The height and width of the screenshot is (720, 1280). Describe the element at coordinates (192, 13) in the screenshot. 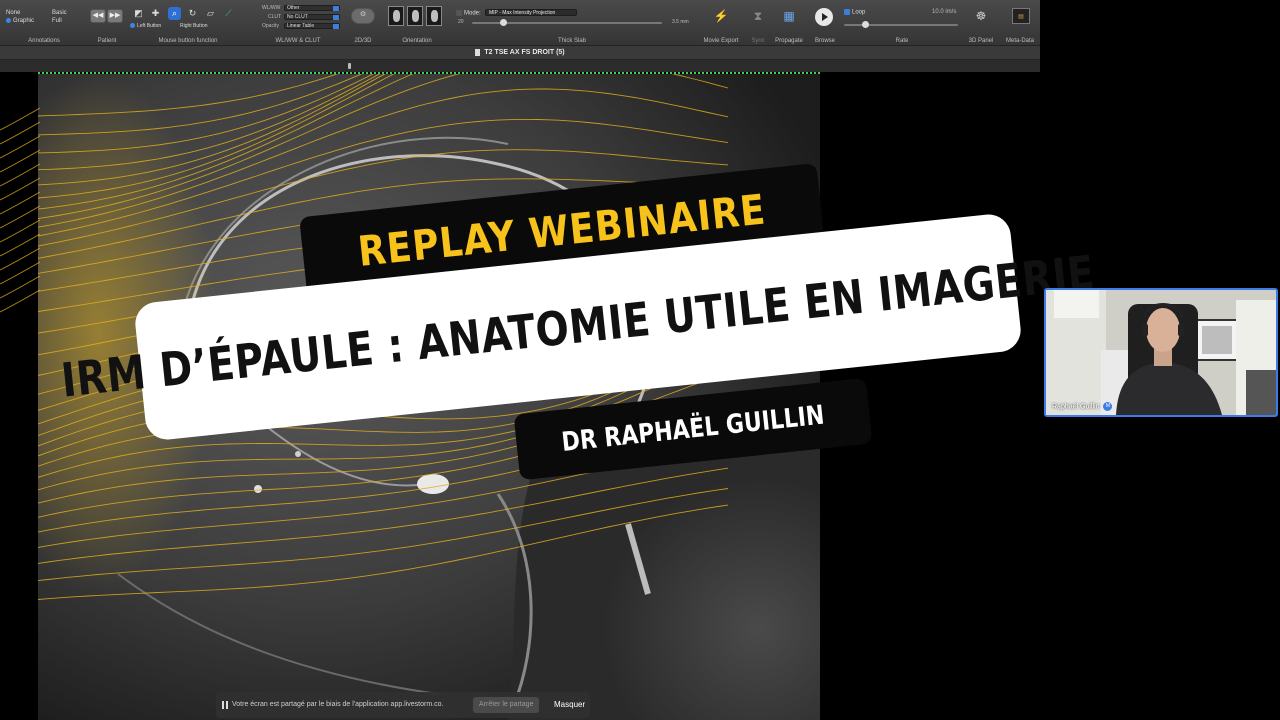

I see `rotate-tool-icon: ↻` at that location.